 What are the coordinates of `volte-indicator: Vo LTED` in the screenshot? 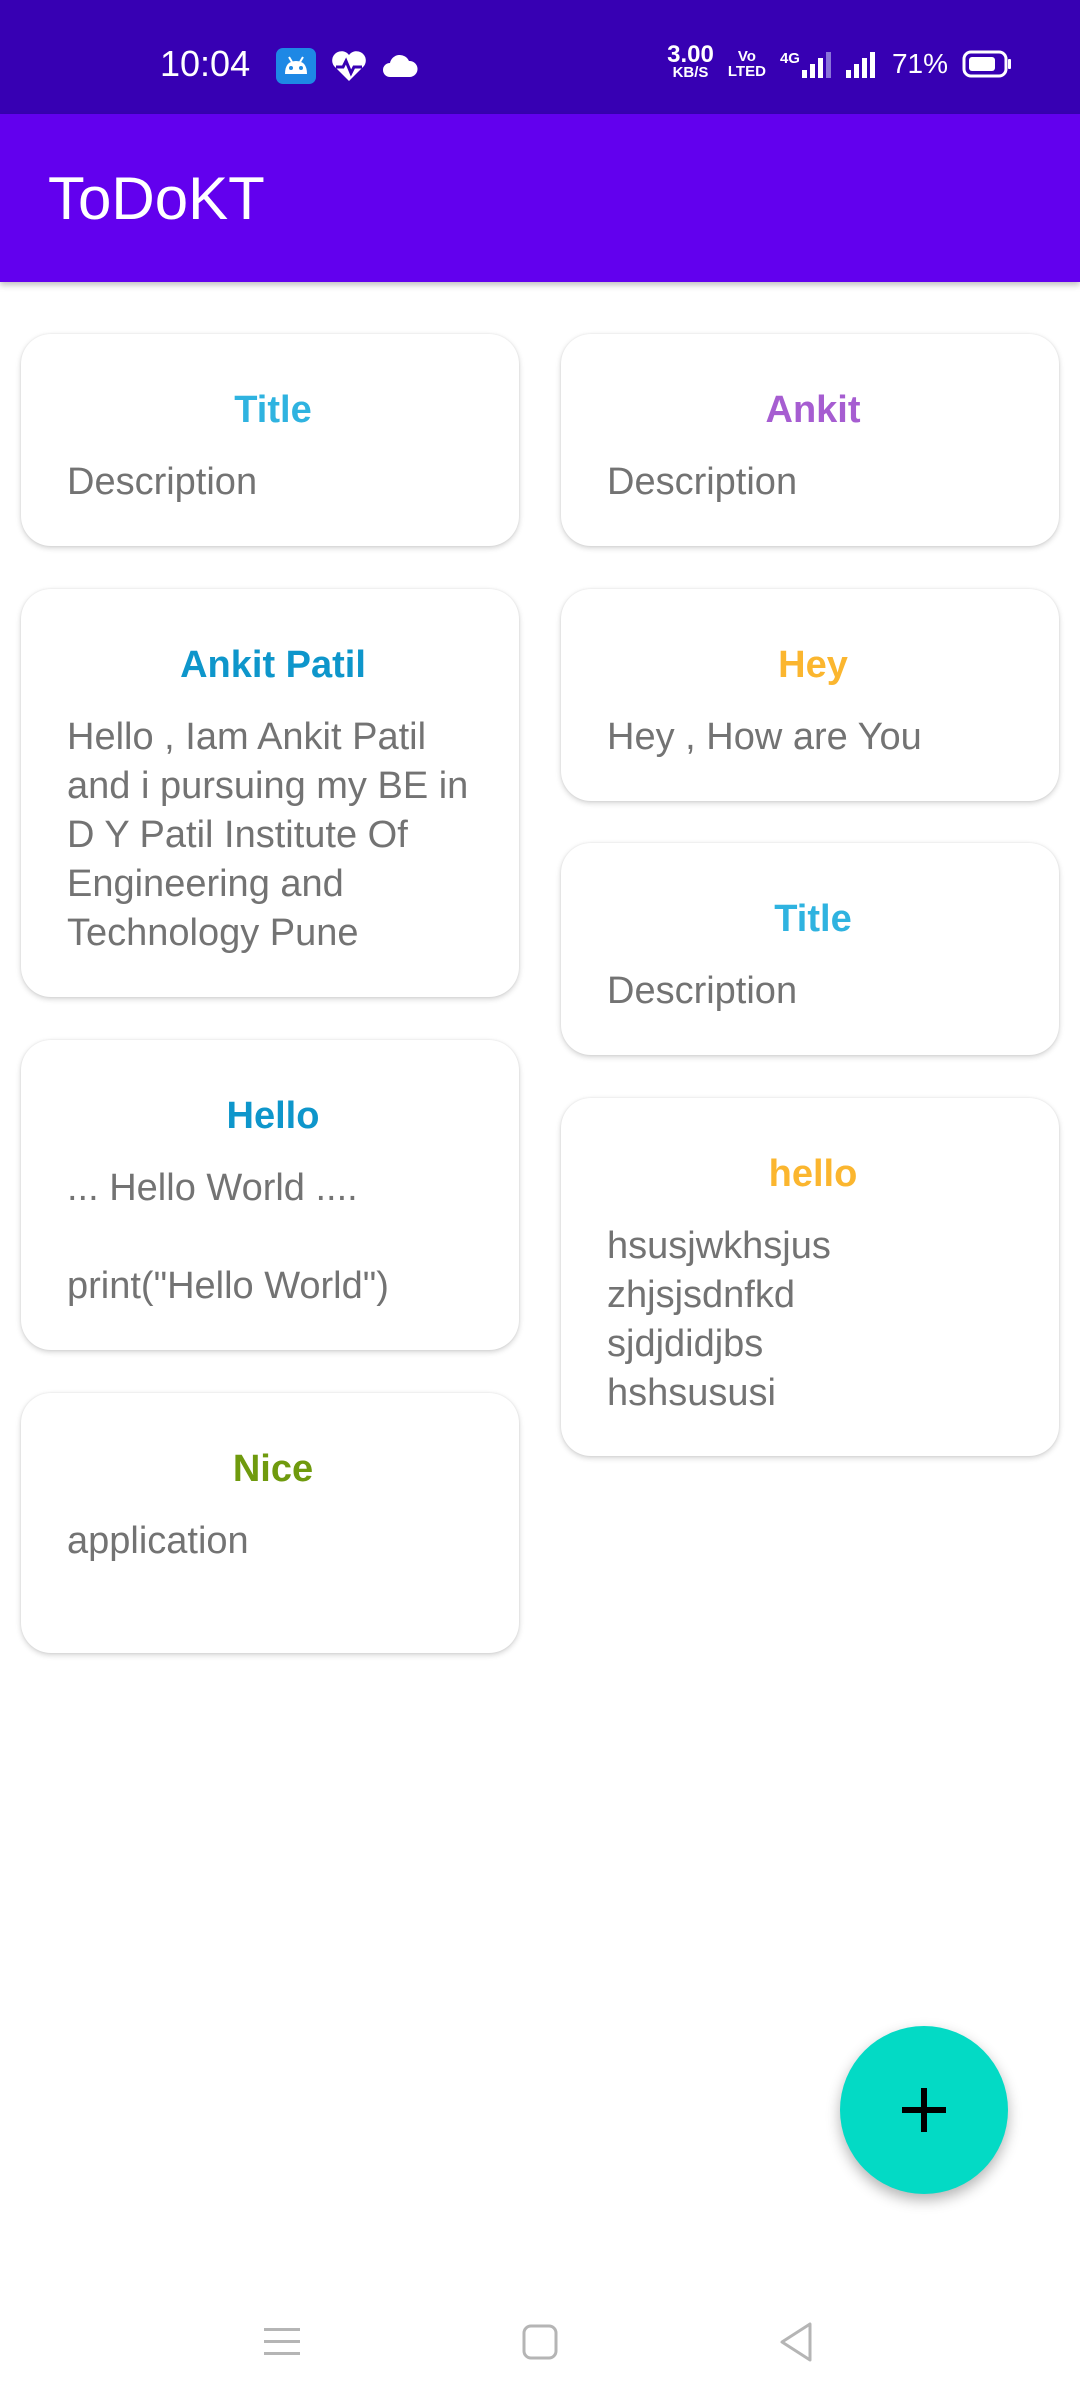 It's located at (747, 64).